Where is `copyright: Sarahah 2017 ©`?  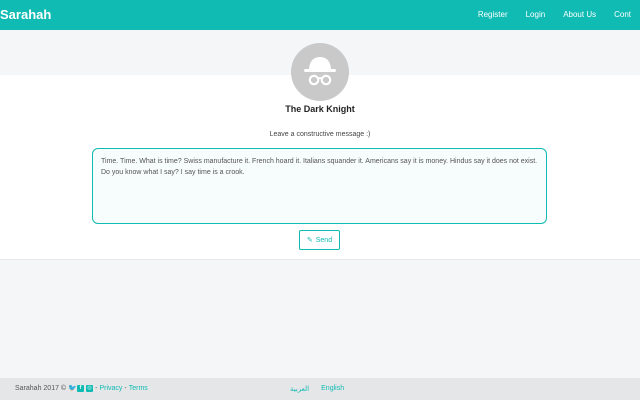 copyright: Sarahah 2017 © is located at coordinates (41, 388).